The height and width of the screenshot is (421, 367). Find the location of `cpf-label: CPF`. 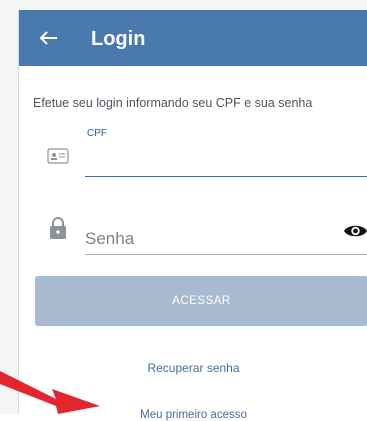

cpf-label: CPF is located at coordinates (97, 133).